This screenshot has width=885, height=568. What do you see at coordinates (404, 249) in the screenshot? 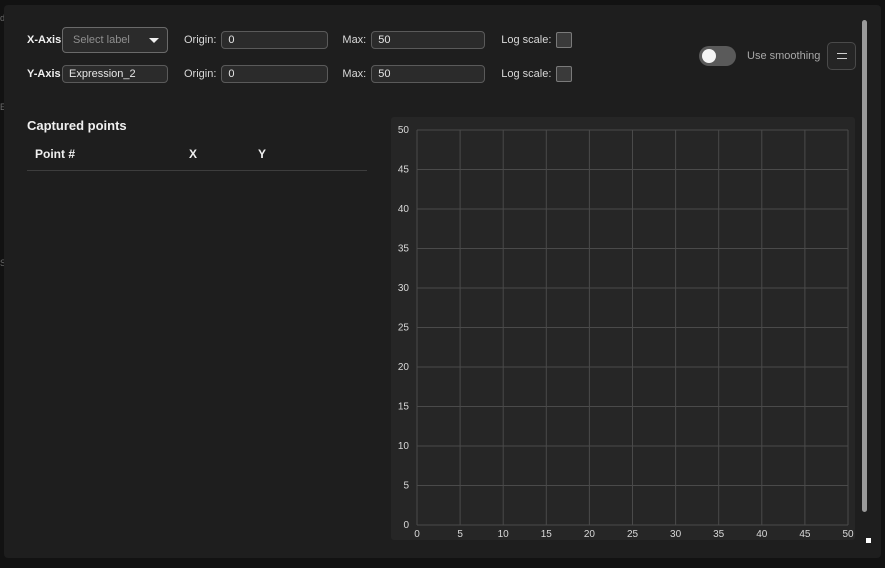
I see `y-tick-label: 35` at bounding box center [404, 249].